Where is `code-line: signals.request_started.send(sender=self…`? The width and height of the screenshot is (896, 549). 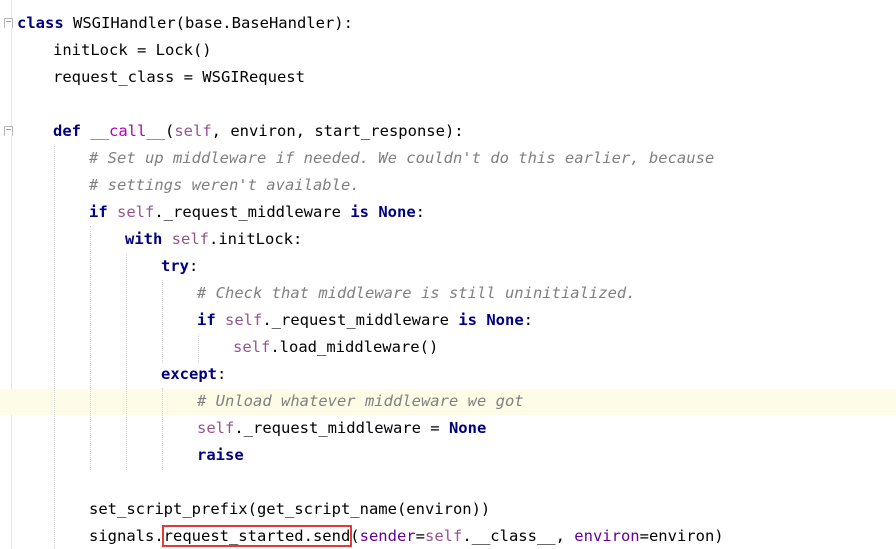
code-line: signals.request_started.send(sender=self… is located at coordinates (406, 536).